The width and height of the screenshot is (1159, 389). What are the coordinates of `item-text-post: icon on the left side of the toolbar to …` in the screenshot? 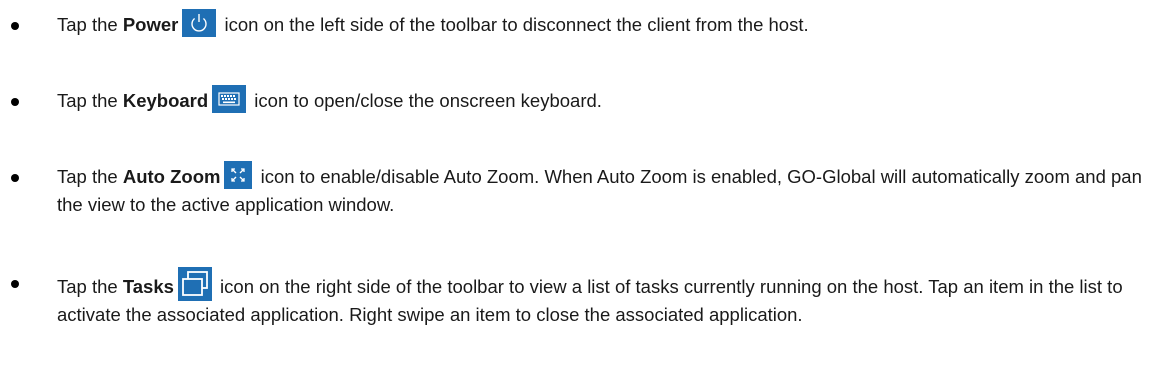 It's located at (514, 24).